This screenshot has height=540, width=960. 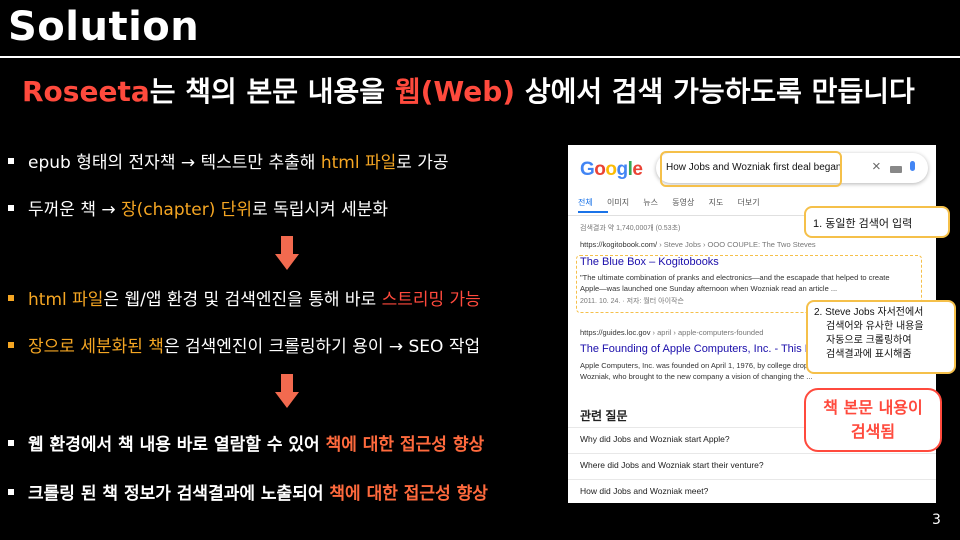 I want to click on mic-icon, so click(x=912, y=166).